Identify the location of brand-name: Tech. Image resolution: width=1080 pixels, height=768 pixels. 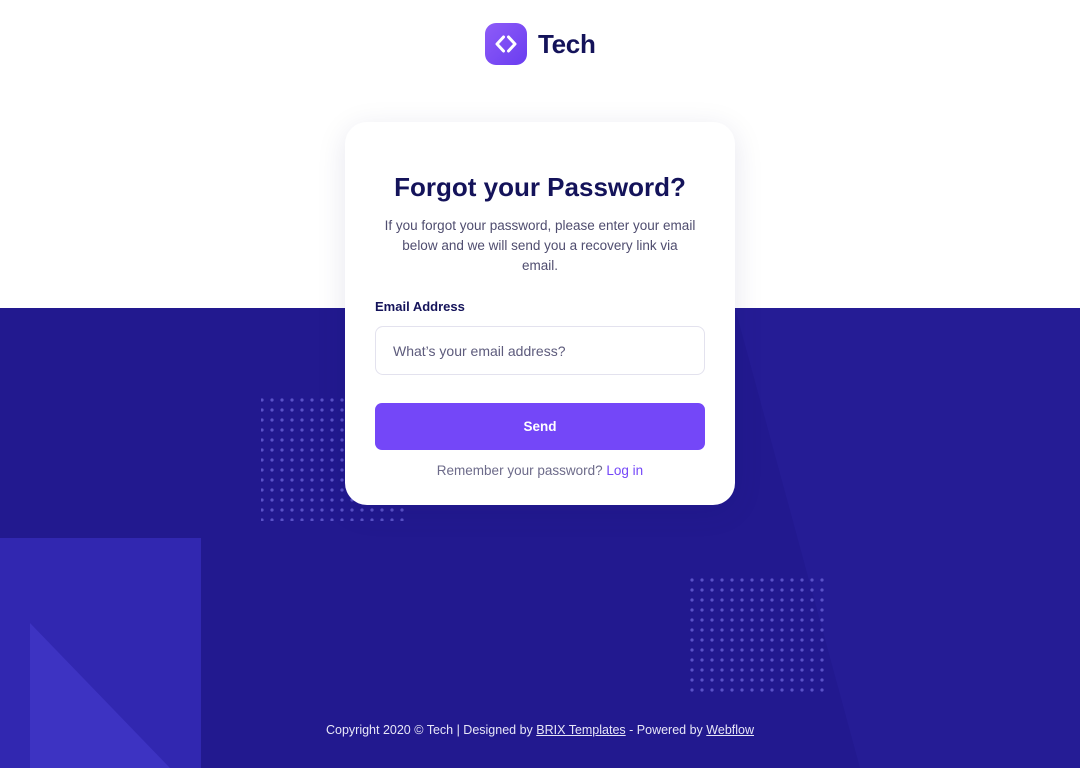
(567, 43).